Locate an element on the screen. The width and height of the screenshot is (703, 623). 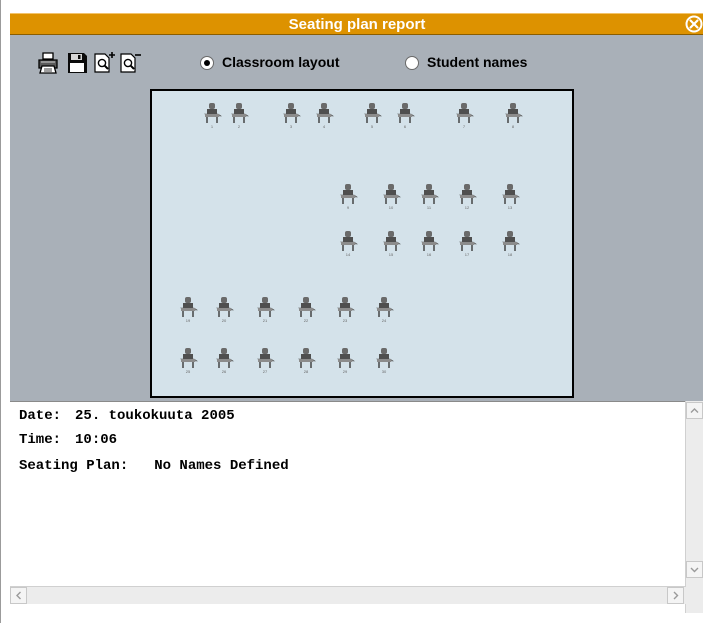
seat-27: 27 is located at coordinates (265, 360).